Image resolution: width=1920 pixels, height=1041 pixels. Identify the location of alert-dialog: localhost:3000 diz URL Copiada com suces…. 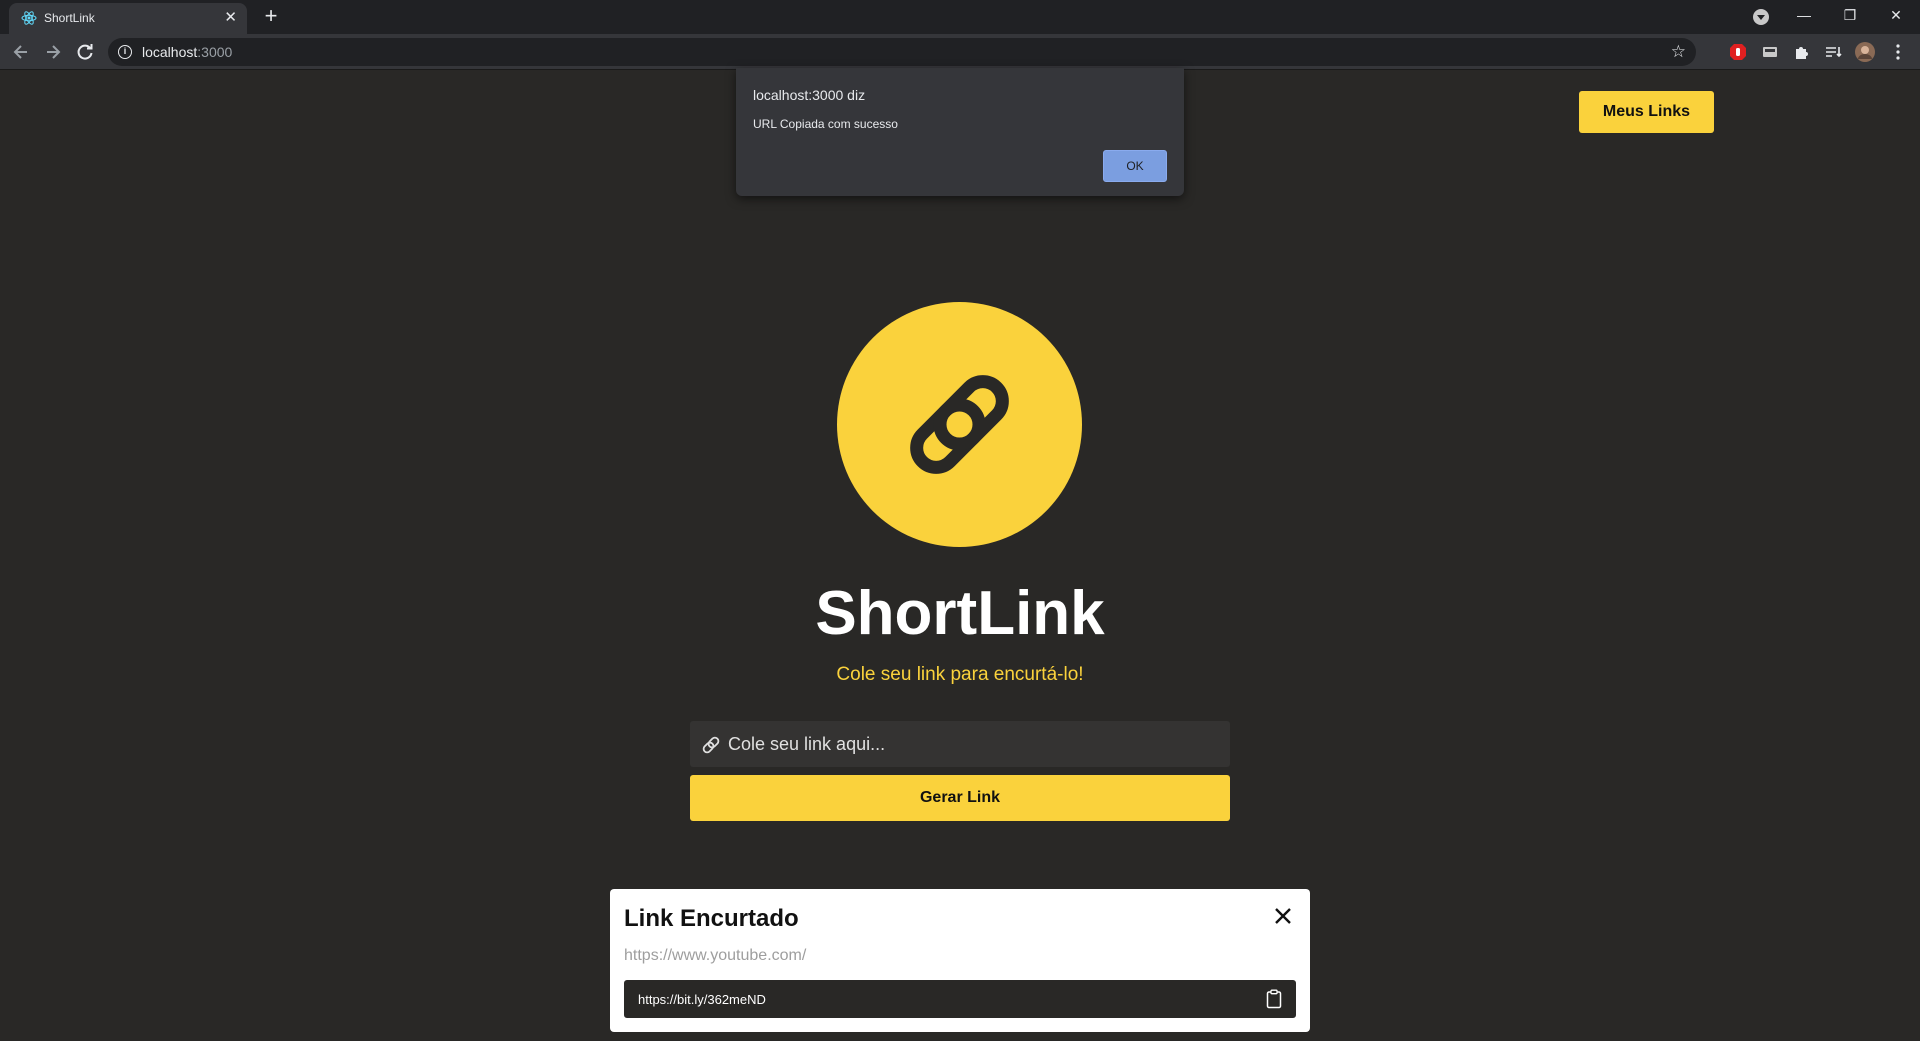
(960, 132).